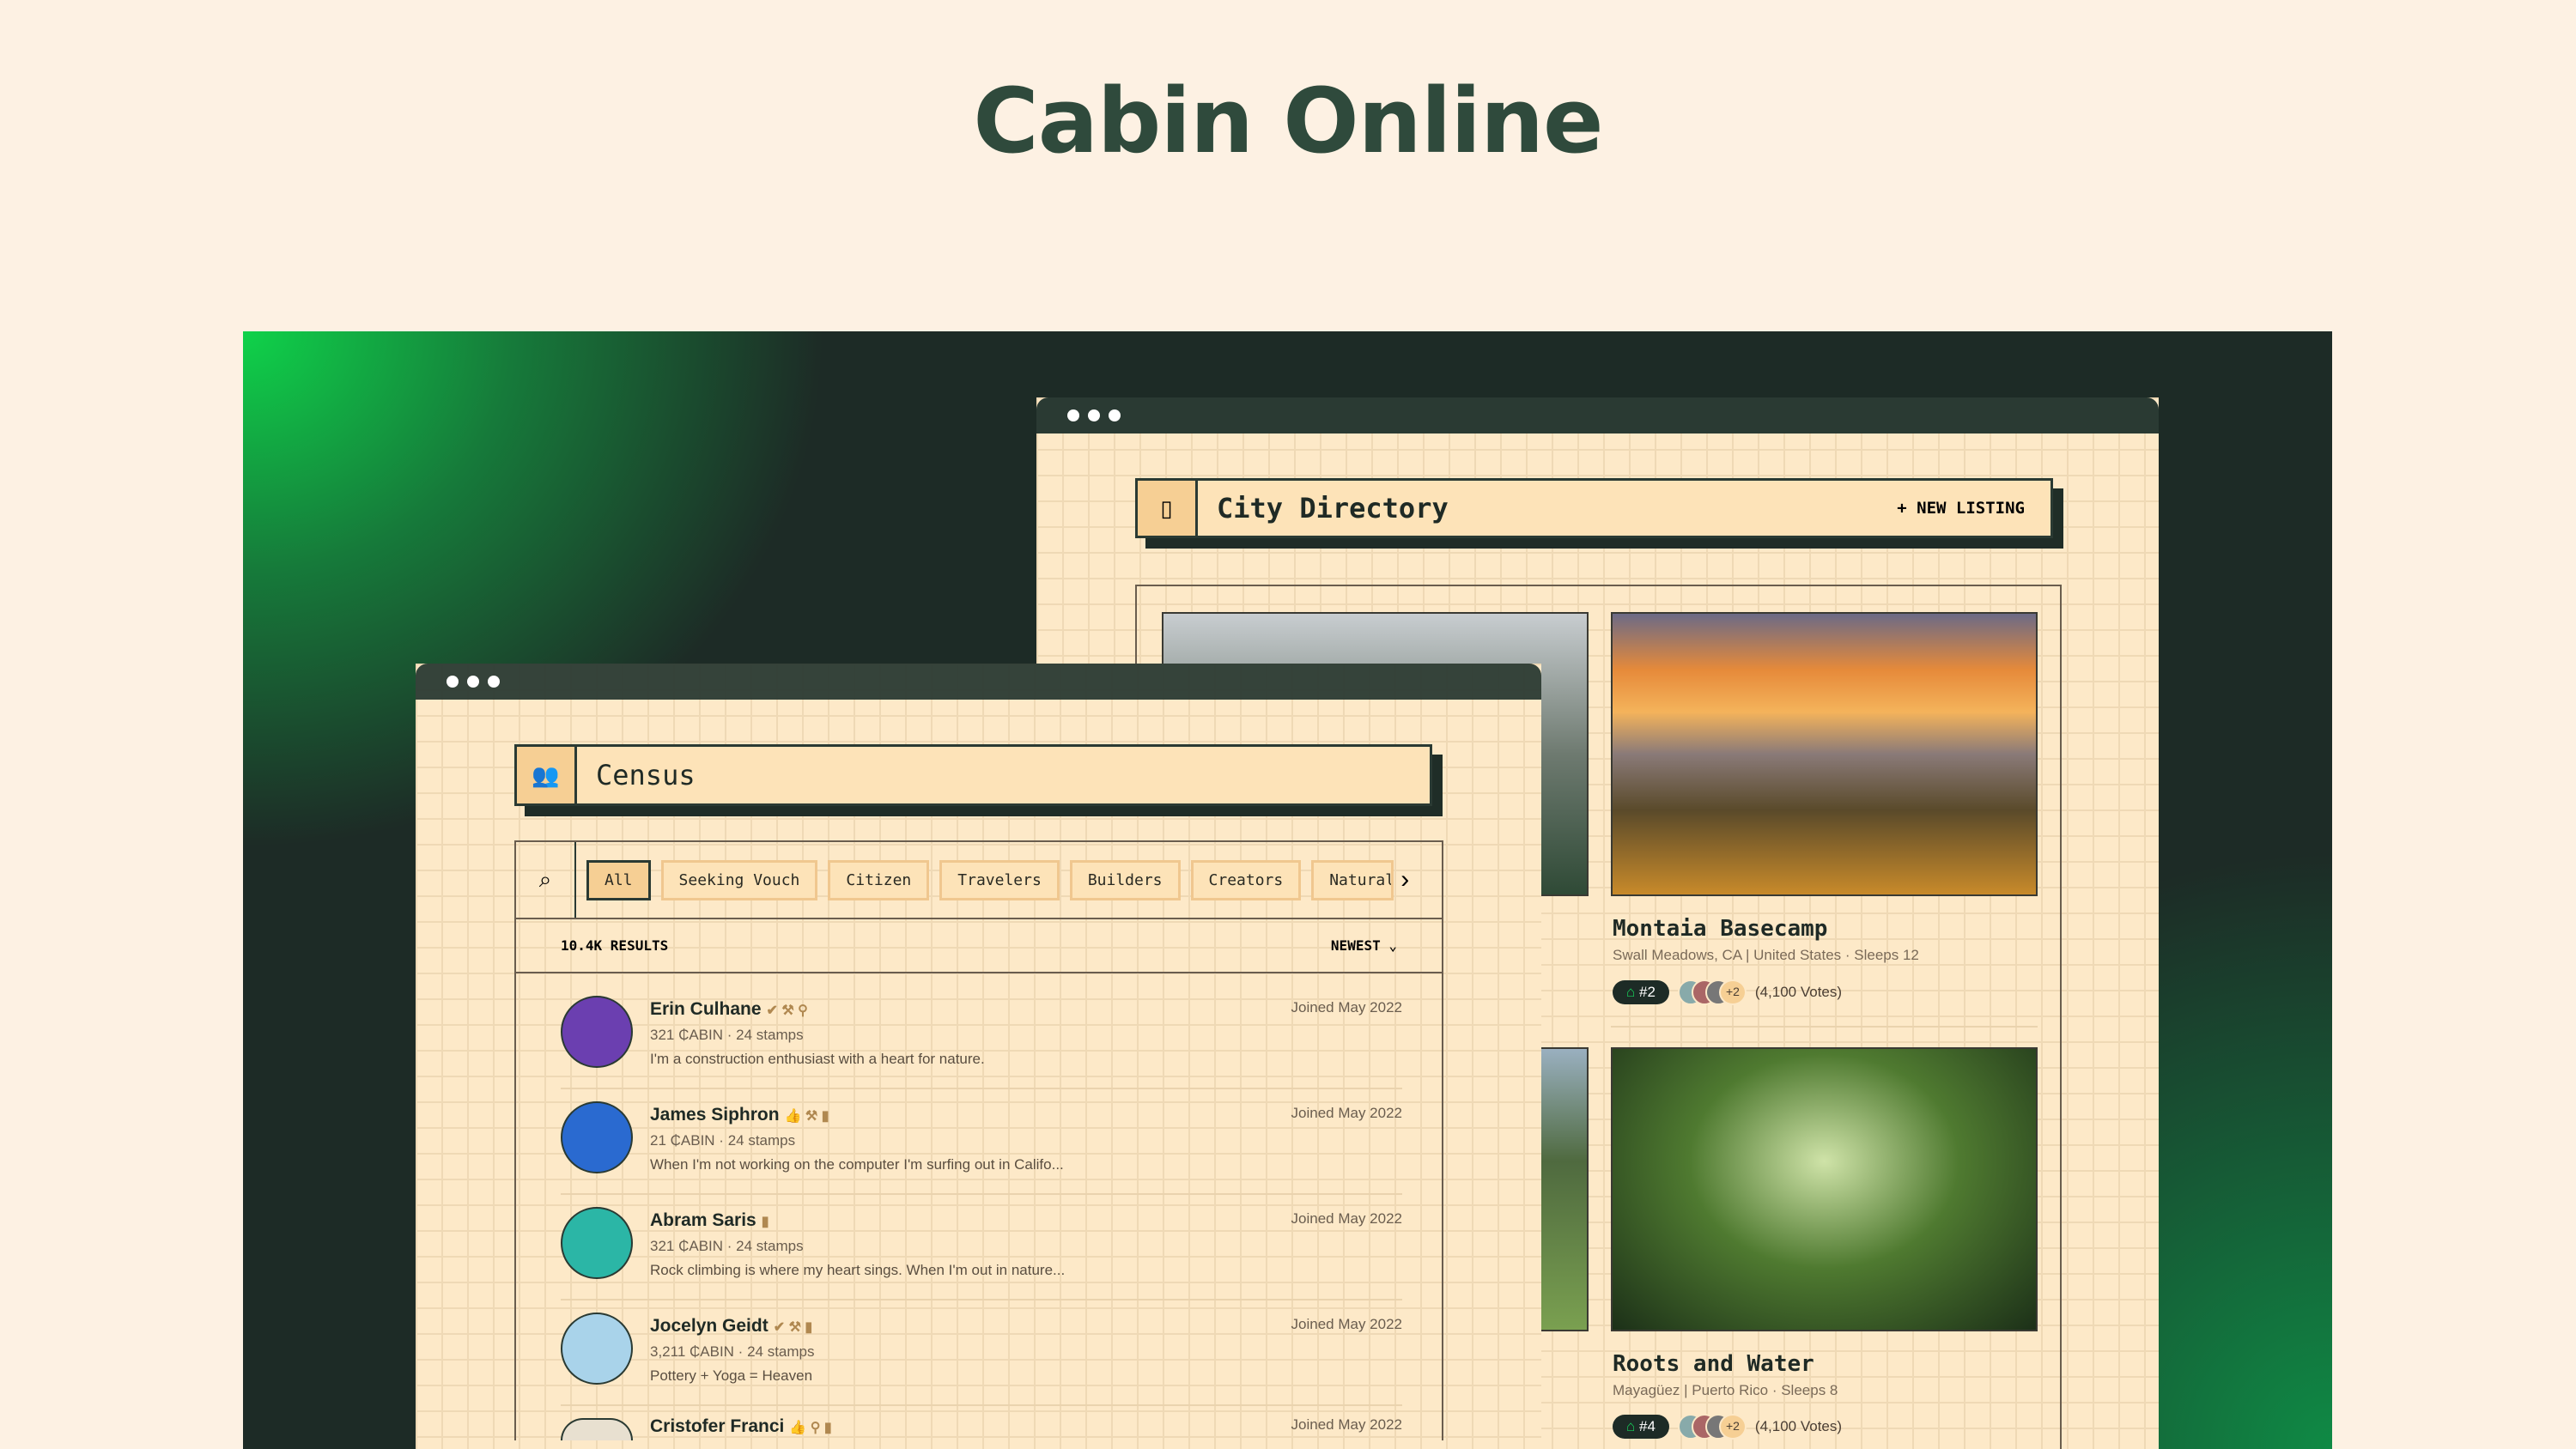  What do you see at coordinates (999, 880) in the screenshot?
I see `filter-travelers: Travelers` at bounding box center [999, 880].